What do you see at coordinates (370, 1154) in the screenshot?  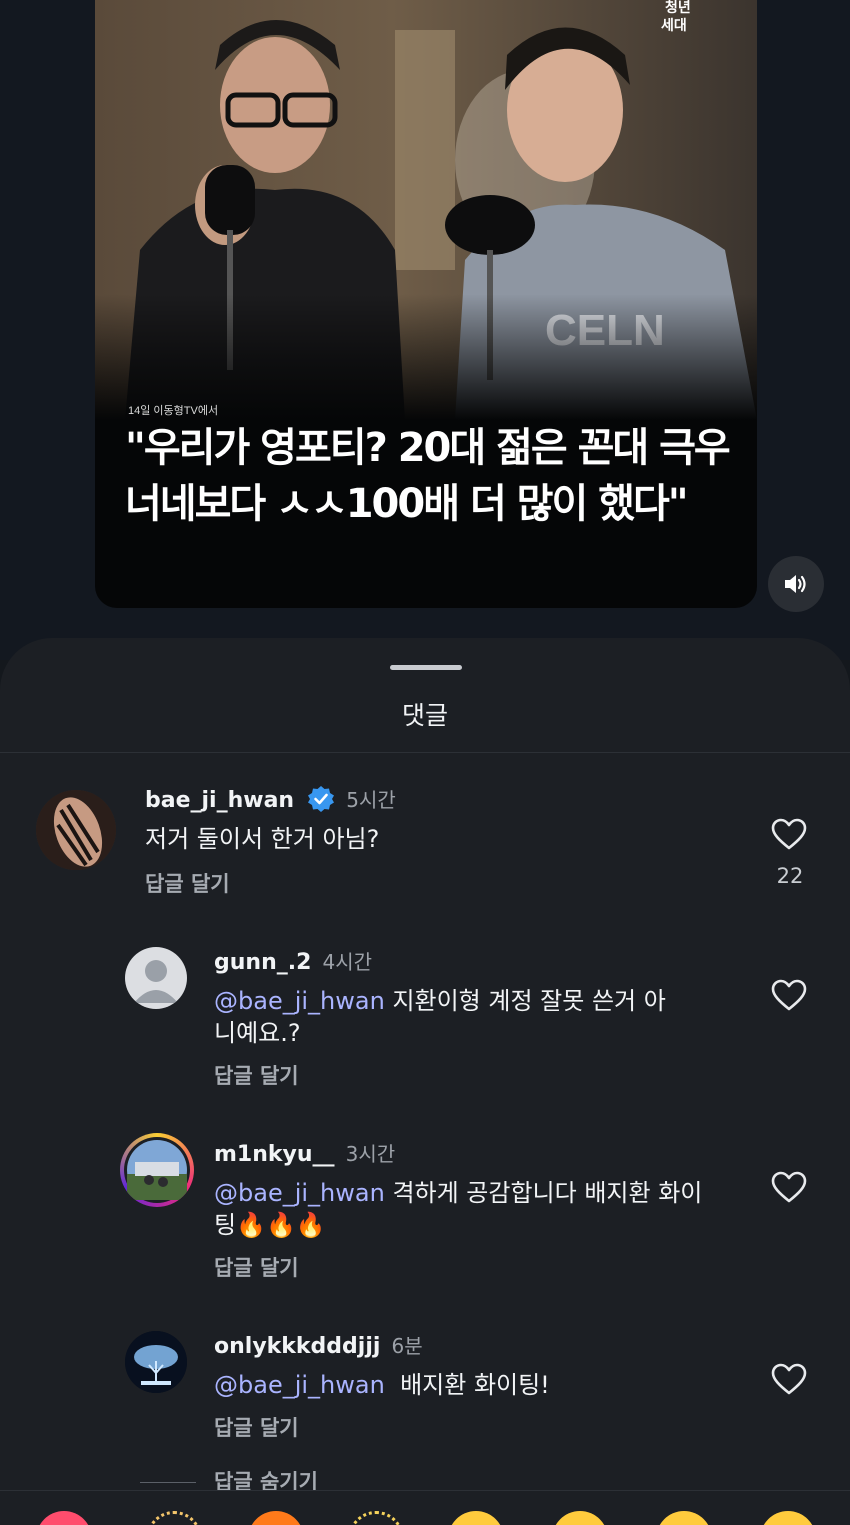 I see `comment-time: 3시간` at bounding box center [370, 1154].